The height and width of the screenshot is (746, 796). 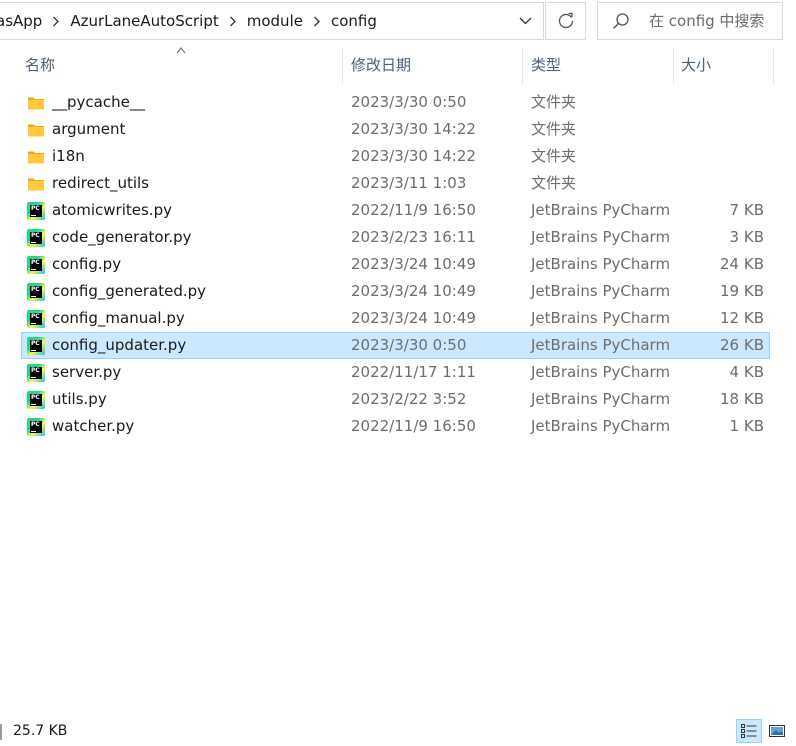 I want to click on file-name: server.py, so click(x=87, y=372).